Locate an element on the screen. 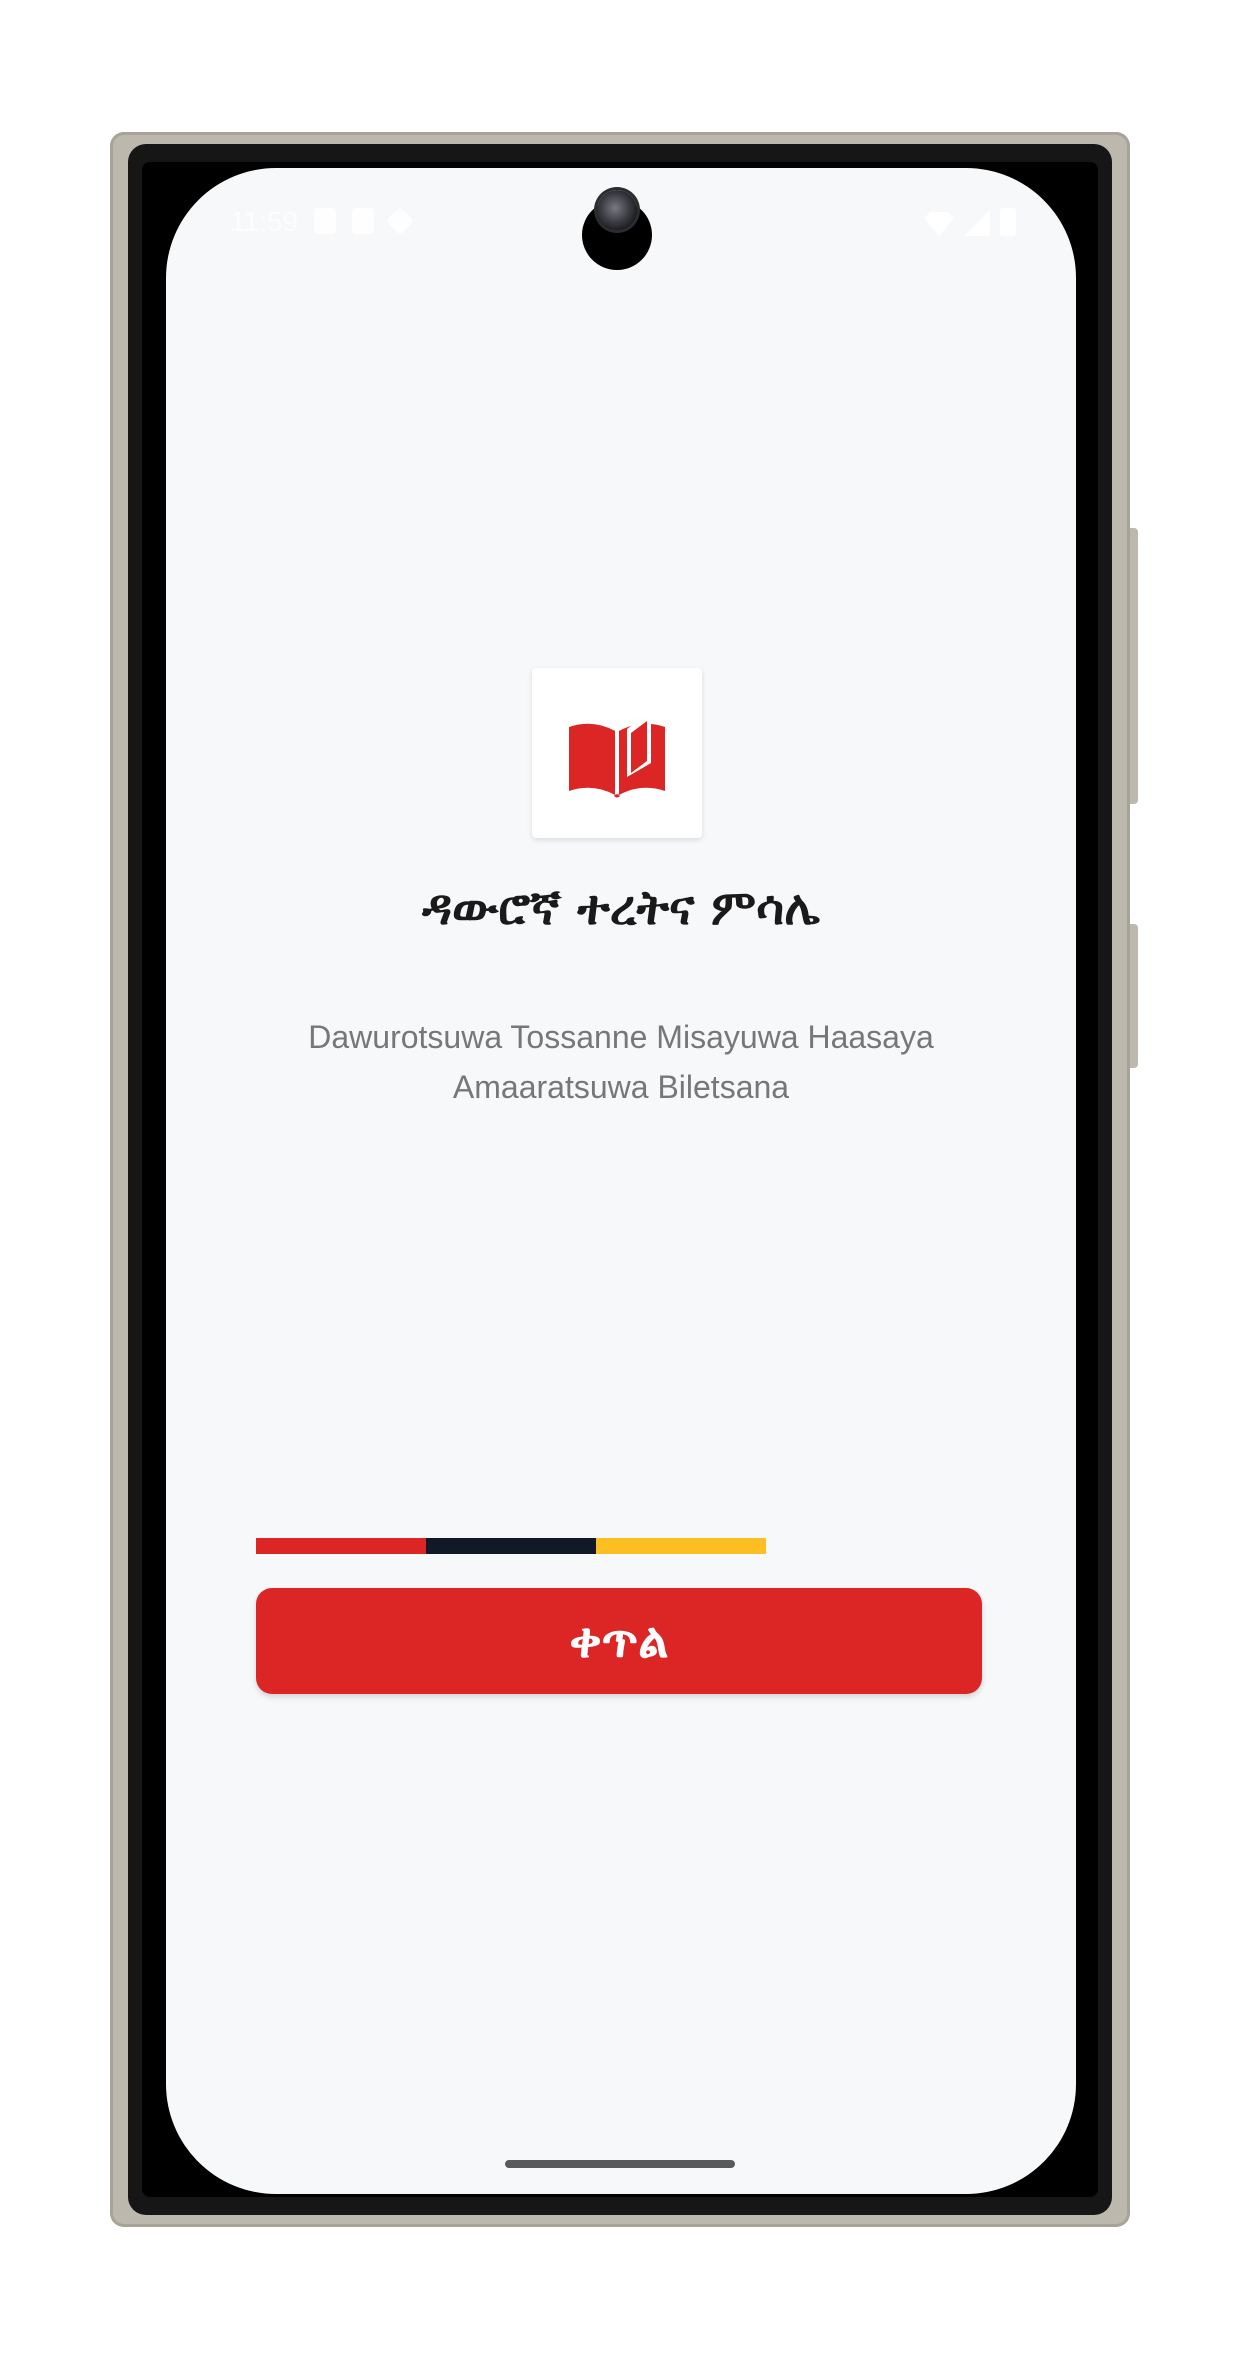  app-logo is located at coordinates (617, 753).